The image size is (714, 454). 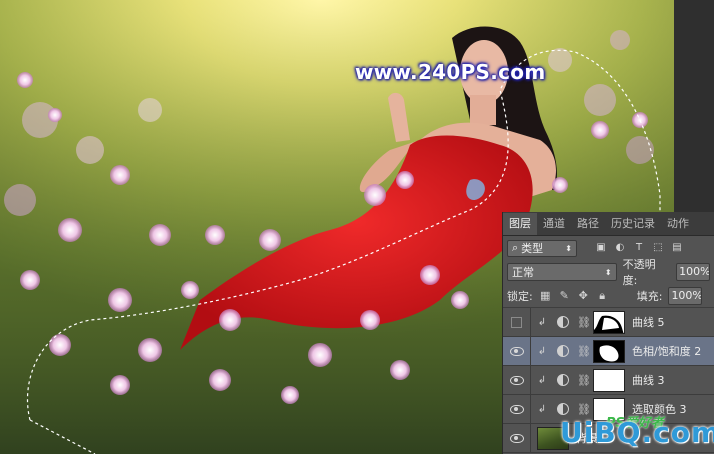 What do you see at coordinates (678, 224) in the screenshot?
I see `tab-actions: 动作` at bounding box center [678, 224].